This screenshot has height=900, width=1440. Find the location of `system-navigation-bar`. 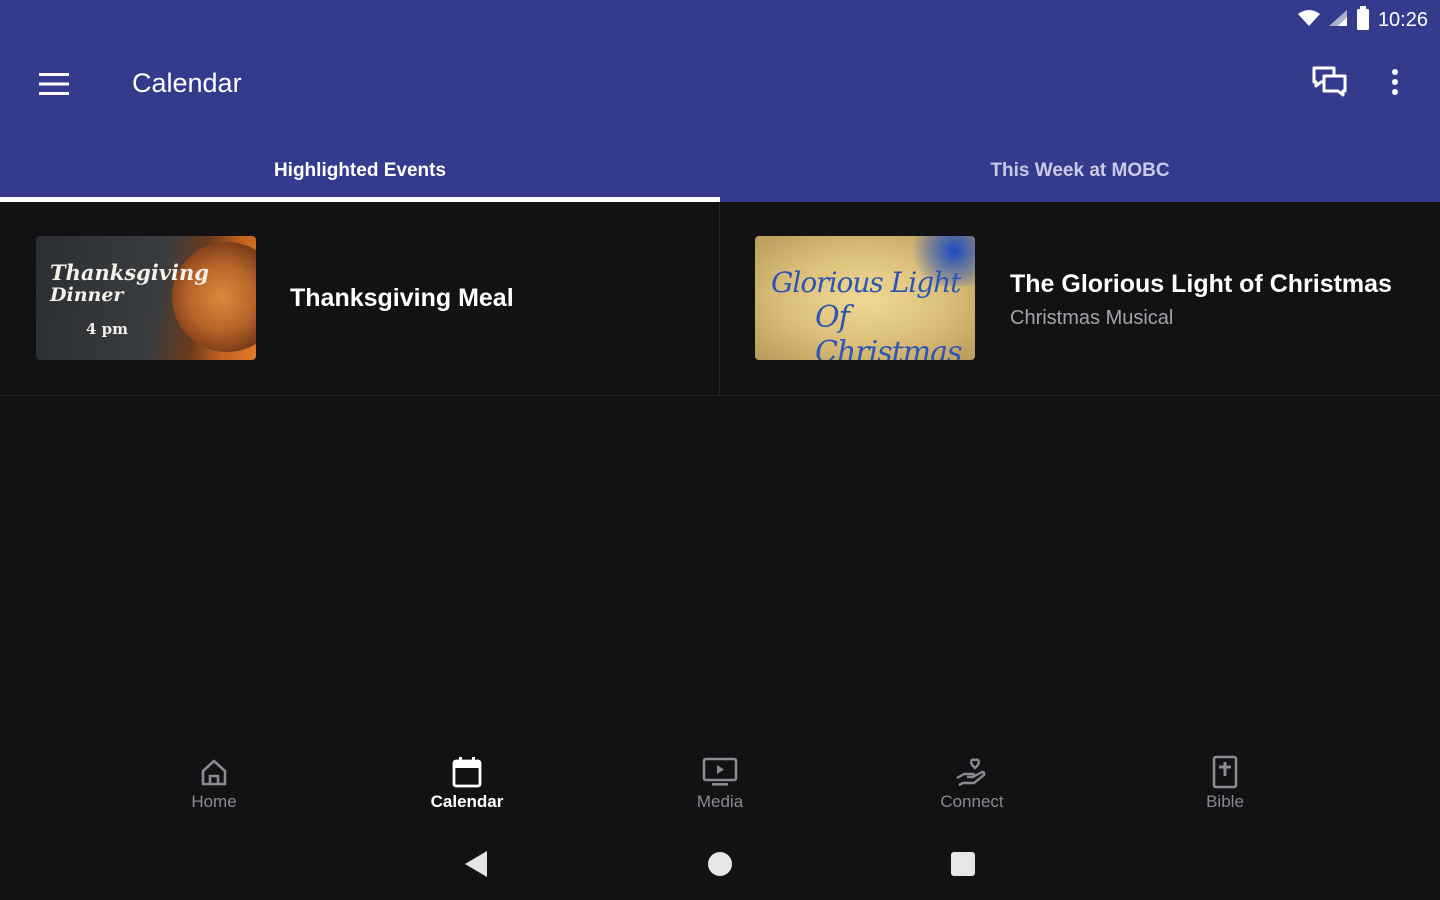

system-navigation-bar is located at coordinates (720, 866).